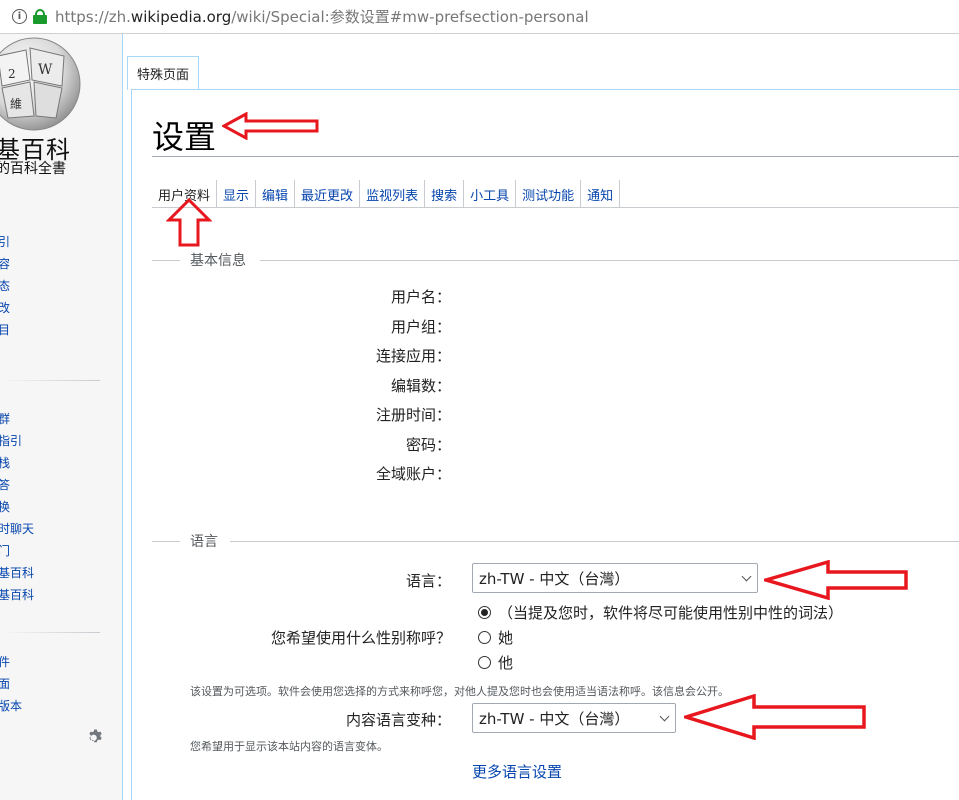 The image size is (959, 800). What do you see at coordinates (11, 441) in the screenshot?
I see `sidebar-link: 指引` at bounding box center [11, 441].